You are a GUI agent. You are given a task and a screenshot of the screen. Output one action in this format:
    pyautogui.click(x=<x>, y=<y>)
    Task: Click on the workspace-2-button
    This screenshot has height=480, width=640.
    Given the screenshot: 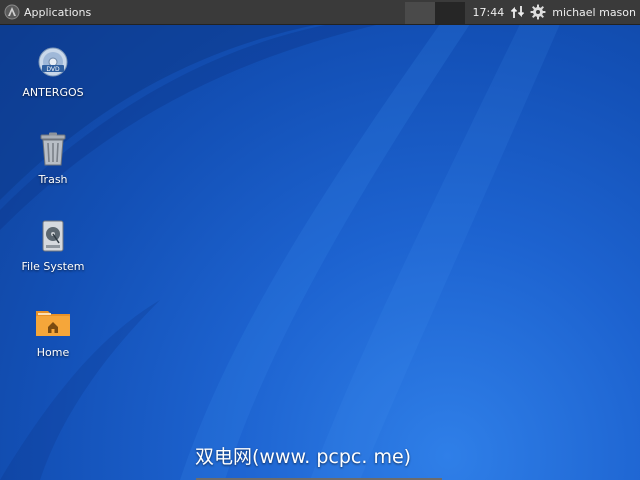 What is the action you would take?
    pyautogui.click(x=449, y=12)
    